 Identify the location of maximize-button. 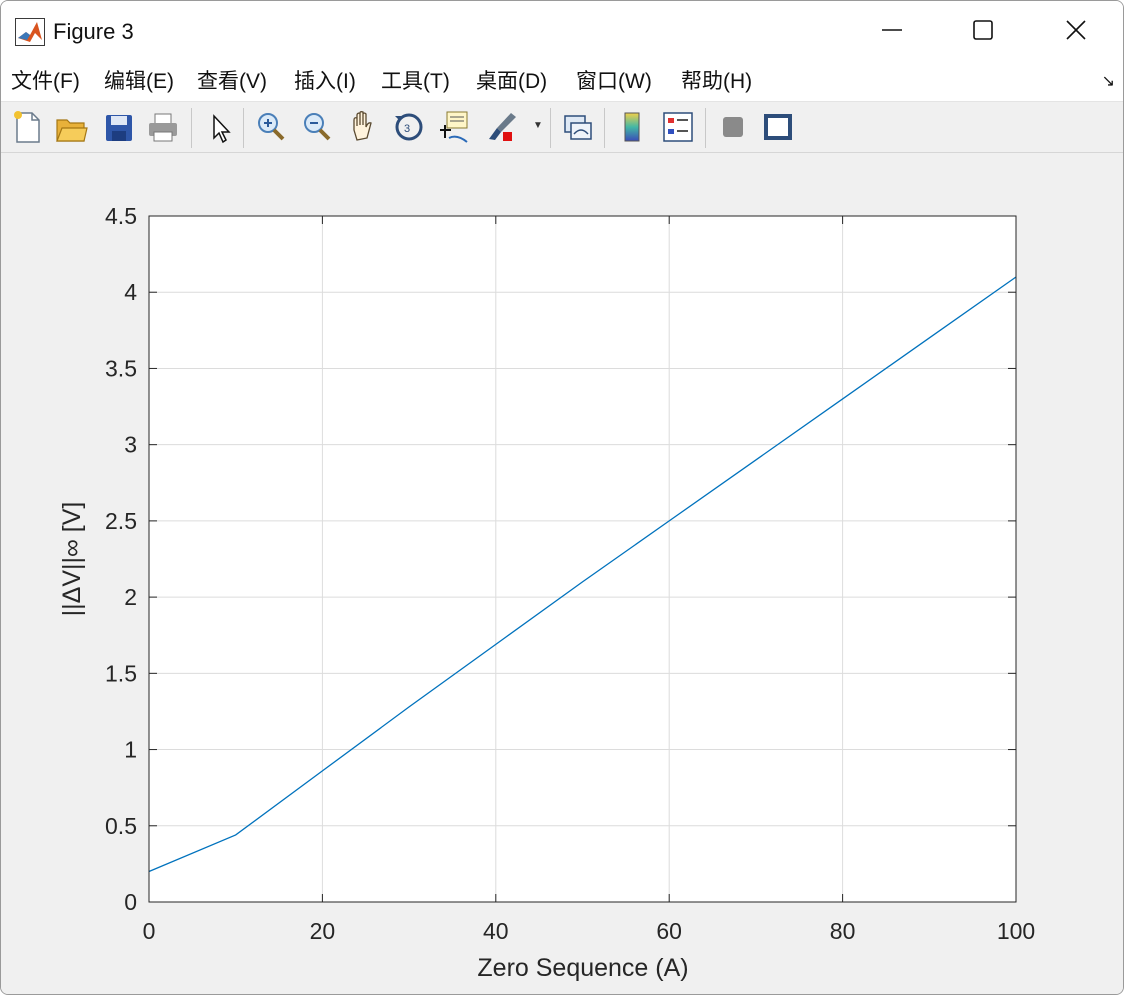
(983, 30).